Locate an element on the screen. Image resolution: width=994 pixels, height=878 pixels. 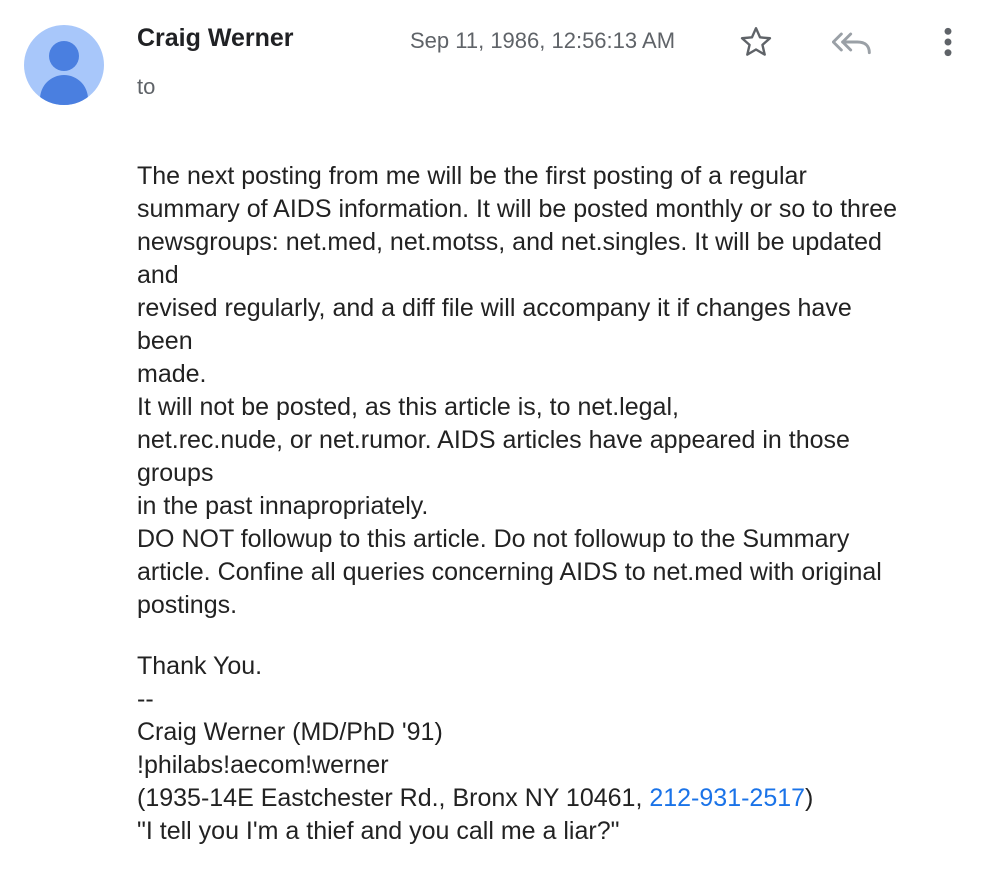
signature-path: !philabs!aecom!werner is located at coordinates (263, 765).